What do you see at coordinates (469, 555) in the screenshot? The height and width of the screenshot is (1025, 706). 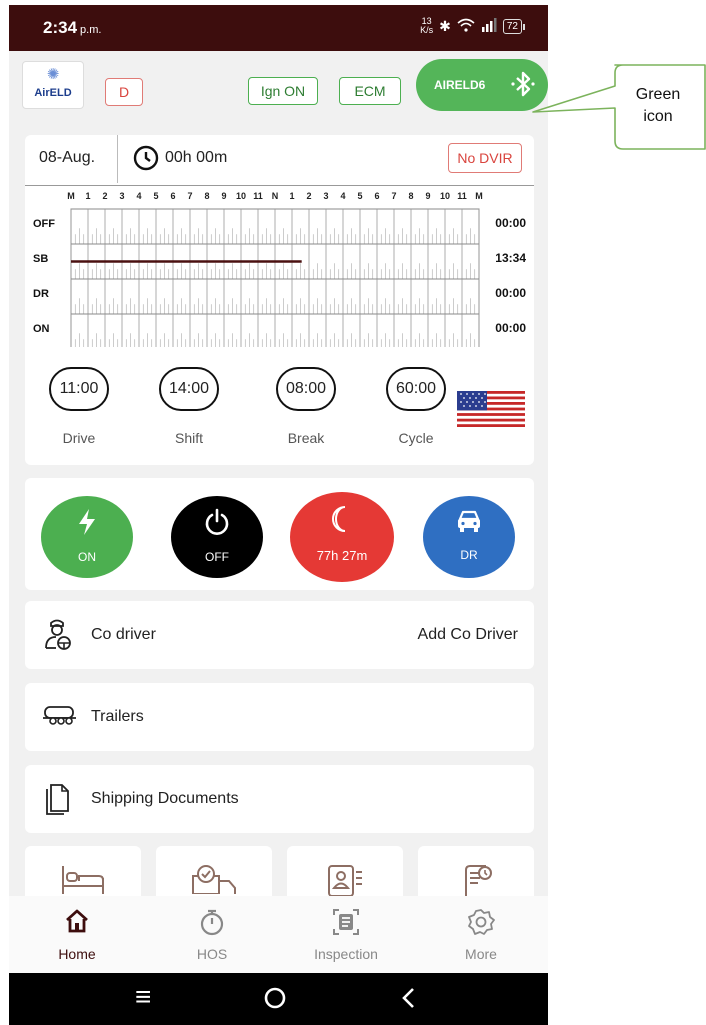 I see `status-label: DR` at bounding box center [469, 555].